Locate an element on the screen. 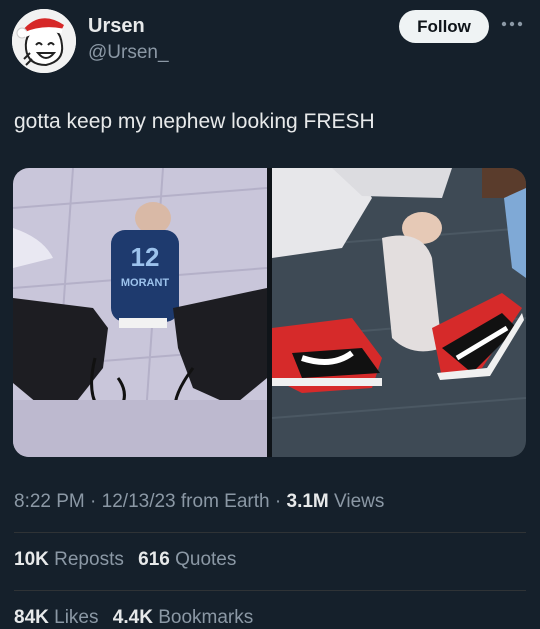 The width and height of the screenshot is (540, 629). engagement-stats: 10K Reposts 616 Quotes is located at coordinates (129, 560).